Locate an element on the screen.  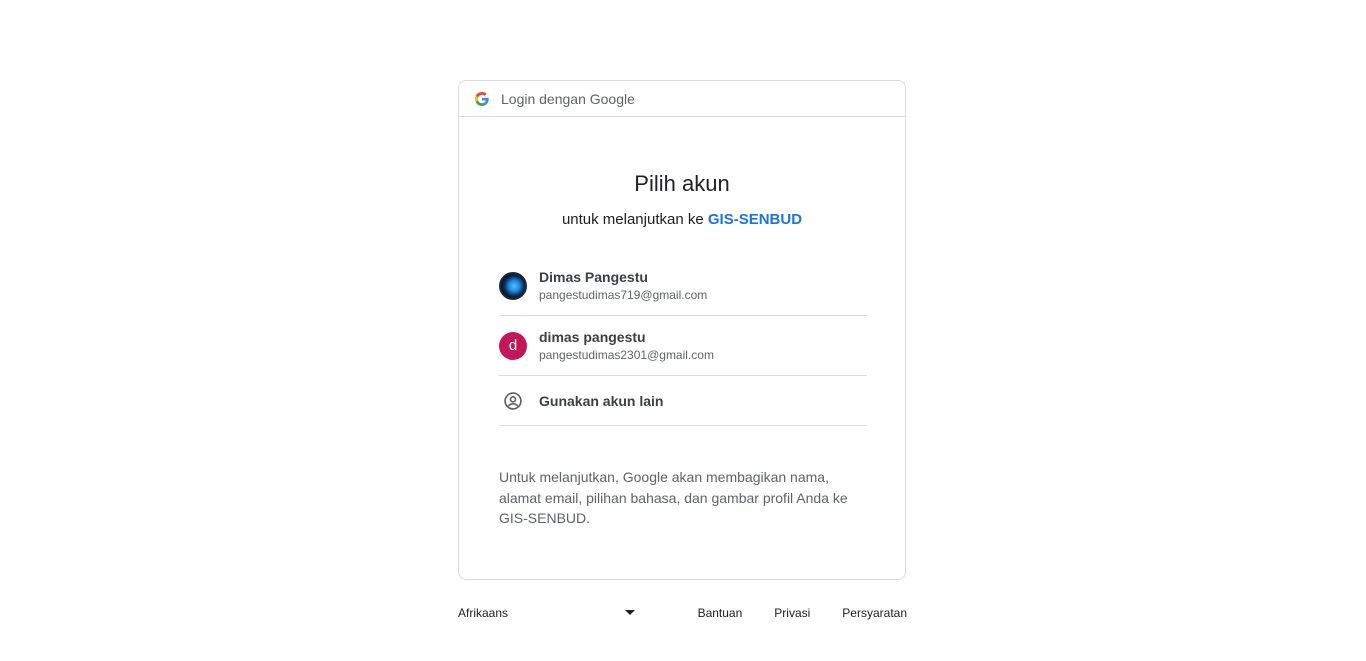
page-title: Pilih akun is located at coordinates (682, 183).